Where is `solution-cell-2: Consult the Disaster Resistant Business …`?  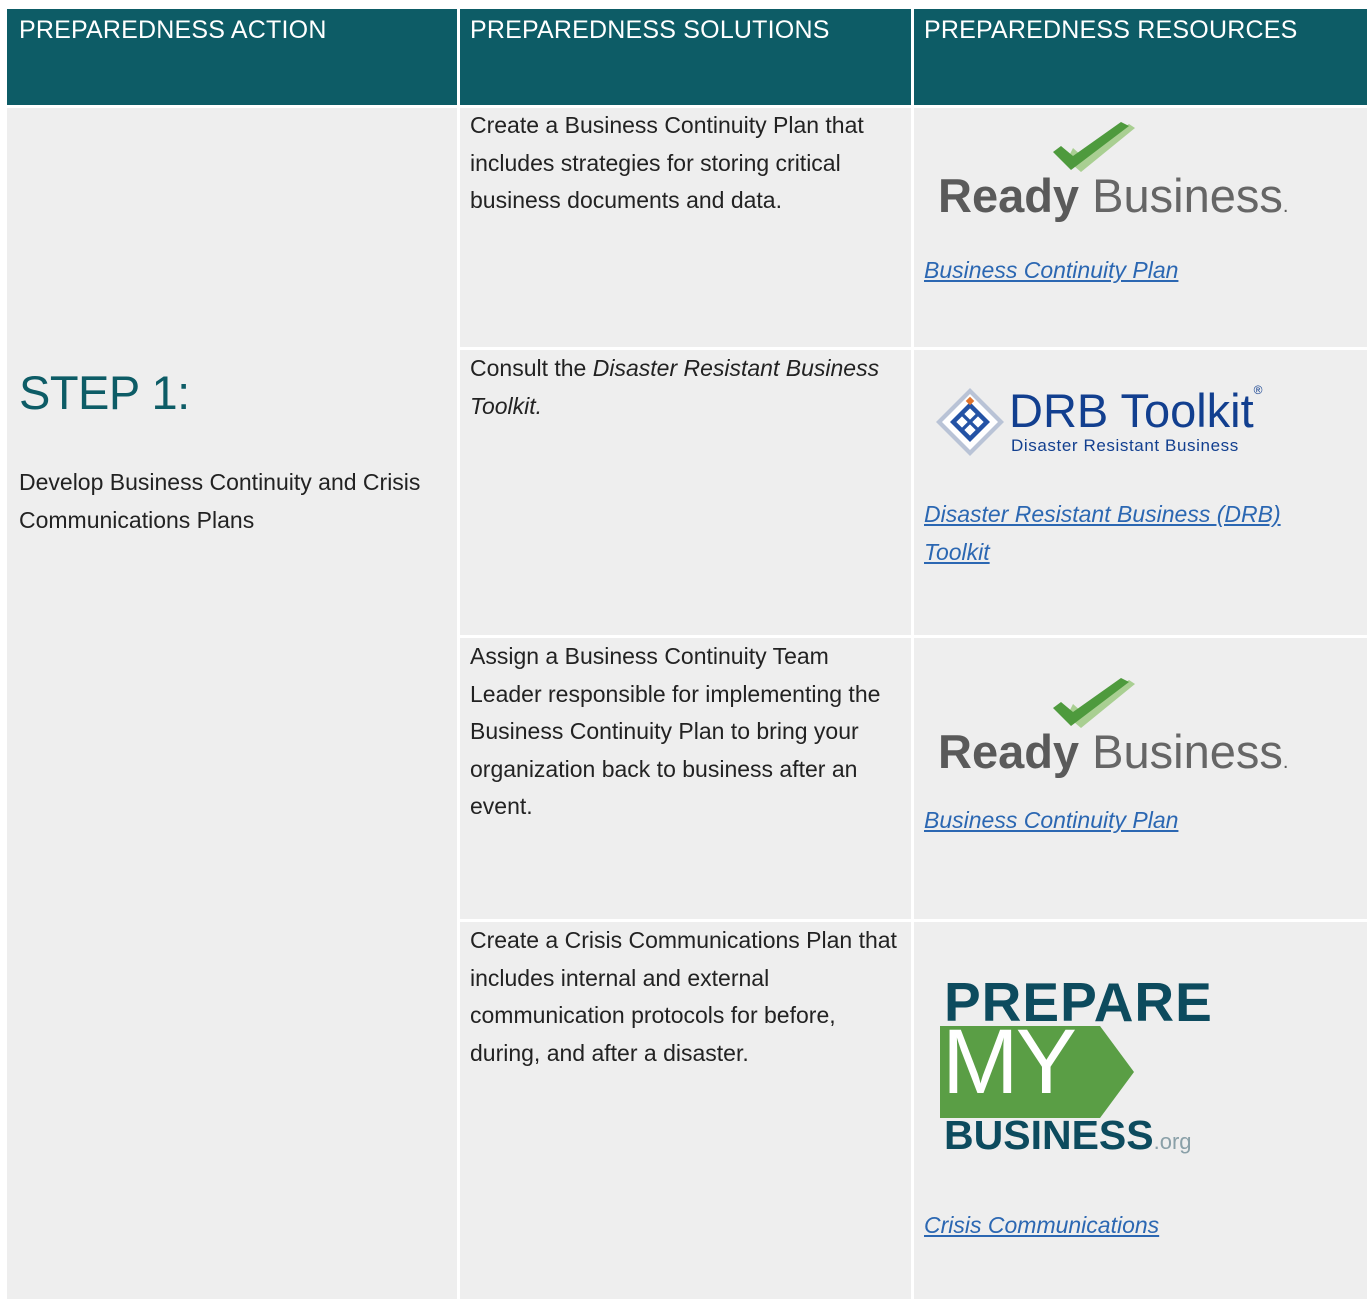 solution-cell-2: Consult the Disaster Resistant Business … is located at coordinates (685, 492).